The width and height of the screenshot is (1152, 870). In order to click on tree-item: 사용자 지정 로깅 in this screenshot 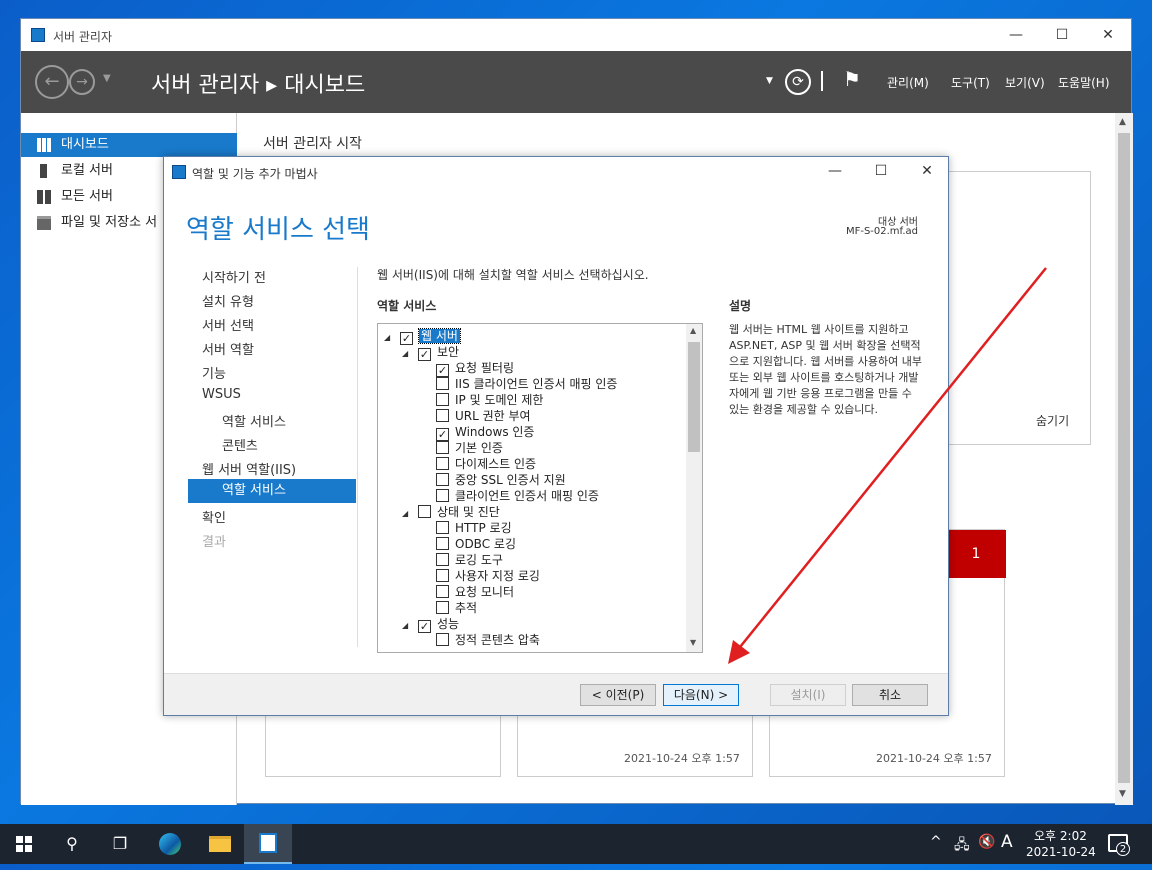, I will do `click(488, 576)`.